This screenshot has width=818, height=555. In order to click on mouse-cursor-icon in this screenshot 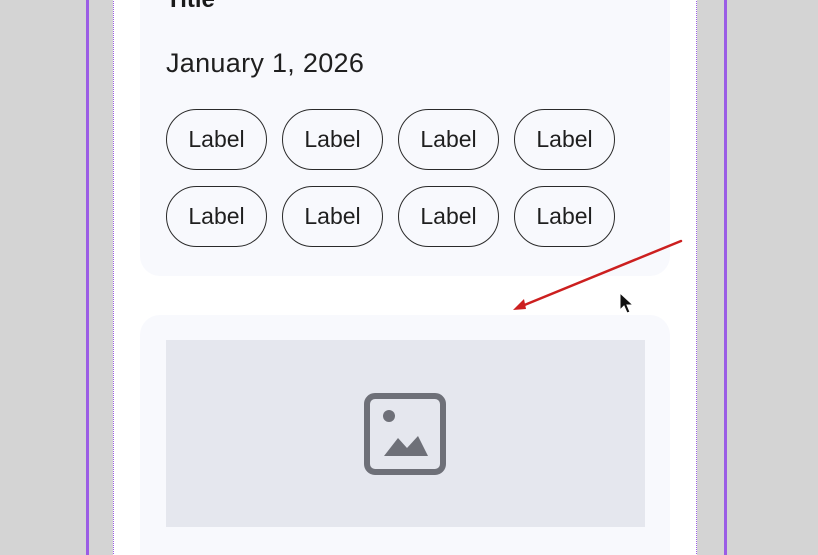, I will do `click(627, 303)`.